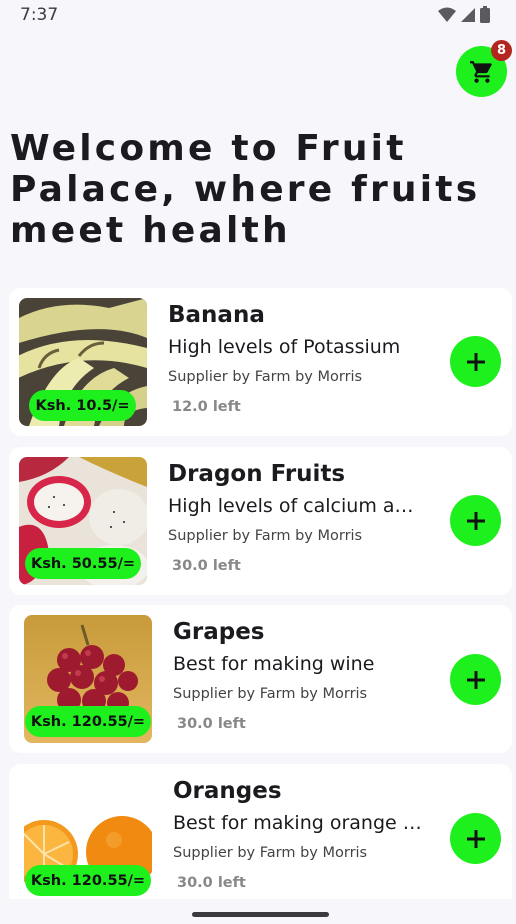 The image size is (516, 924). I want to click on shopping-cart-icon, so click(480, 71).